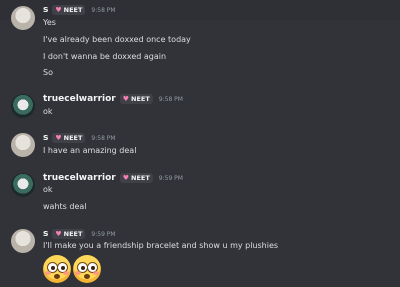 This screenshot has height=287, width=400. I want to click on message-header: truecelwarrior ♥ NEET 9:58 PM, so click(113, 99).